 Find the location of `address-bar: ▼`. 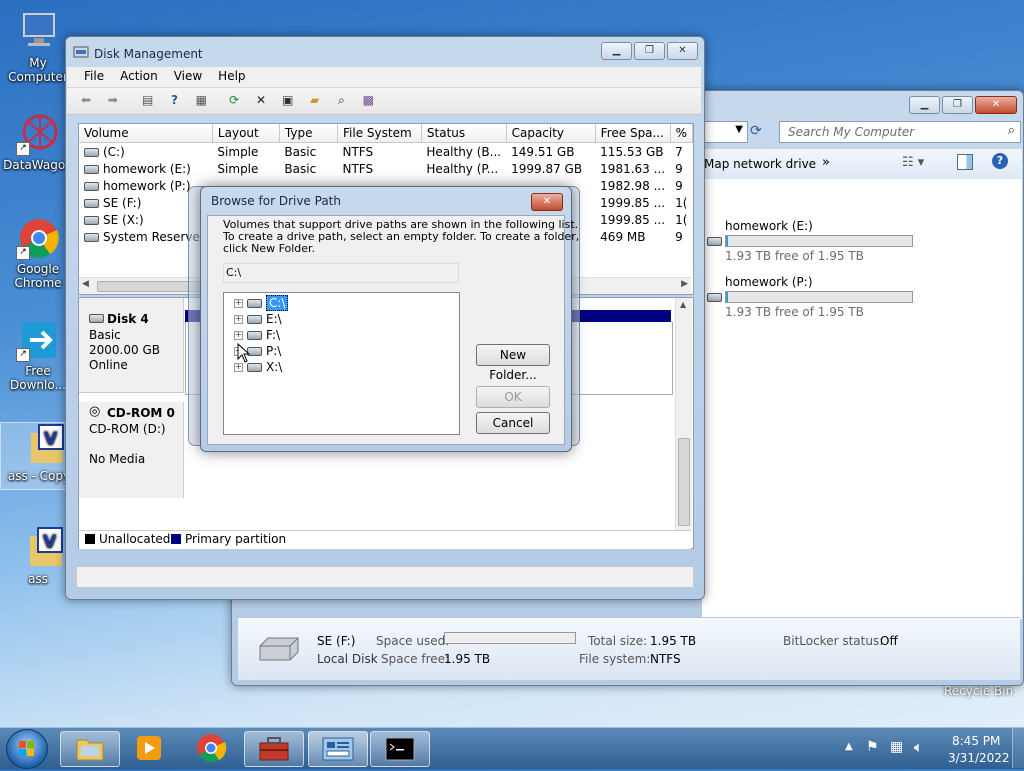

address-bar: ▼ is located at coordinates (725, 132).